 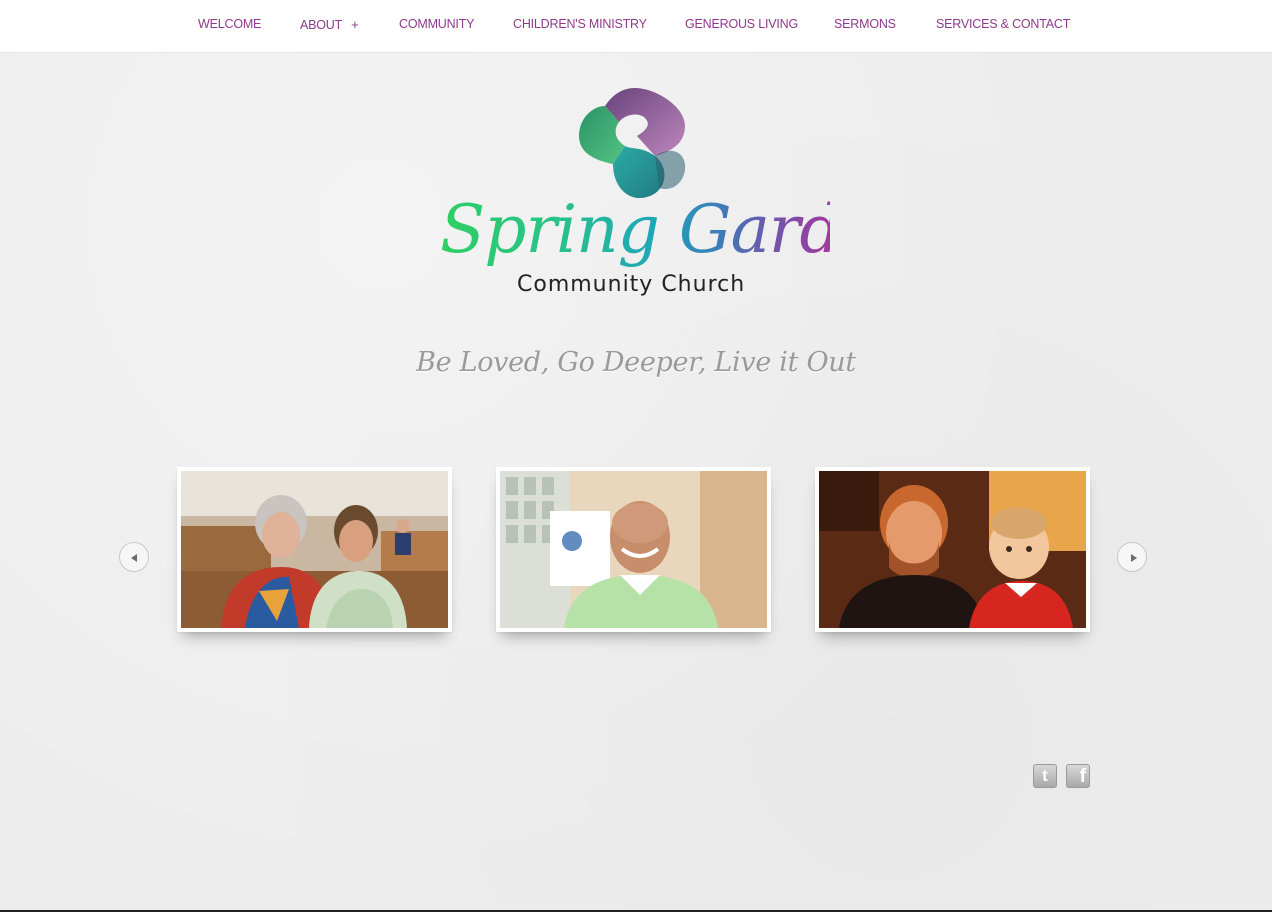 What do you see at coordinates (741, 24) in the screenshot?
I see `nav-item-generous-living: GENEROUS LIVING` at bounding box center [741, 24].